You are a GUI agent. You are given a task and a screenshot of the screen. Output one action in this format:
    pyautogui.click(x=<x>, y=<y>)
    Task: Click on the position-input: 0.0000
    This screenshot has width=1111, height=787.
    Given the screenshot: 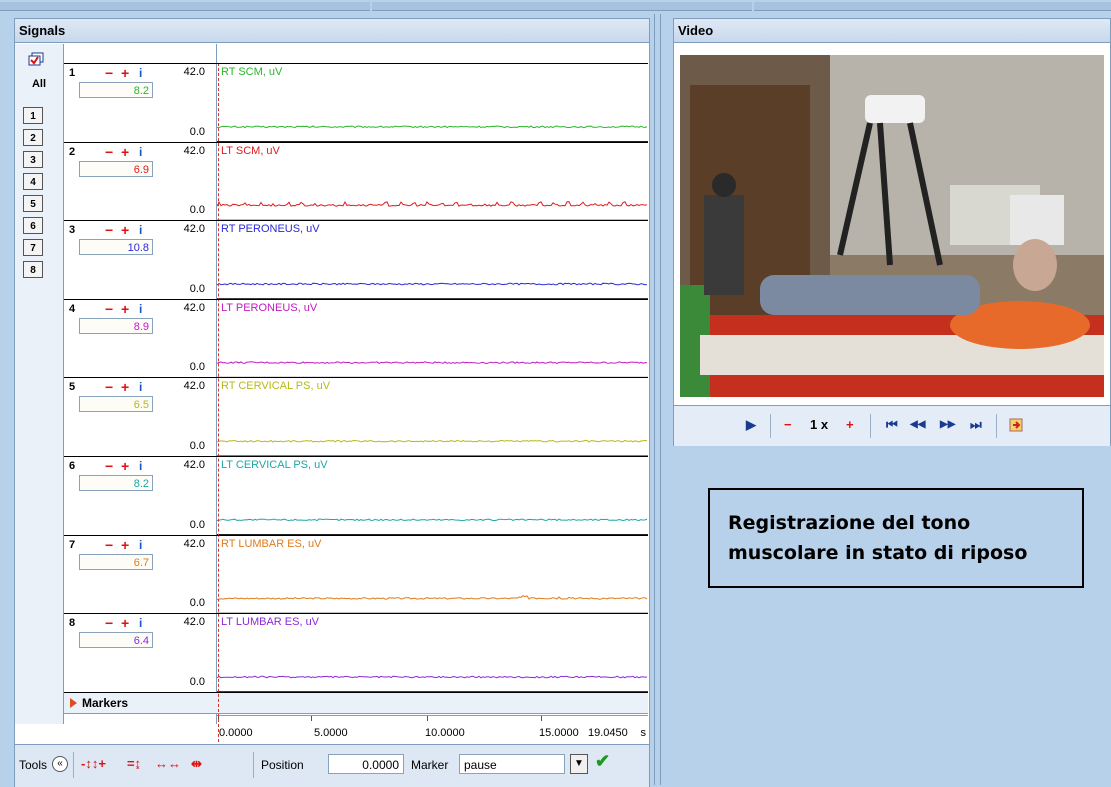 What is the action you would take?
    pyautogui.click(x=366, y=764)
    